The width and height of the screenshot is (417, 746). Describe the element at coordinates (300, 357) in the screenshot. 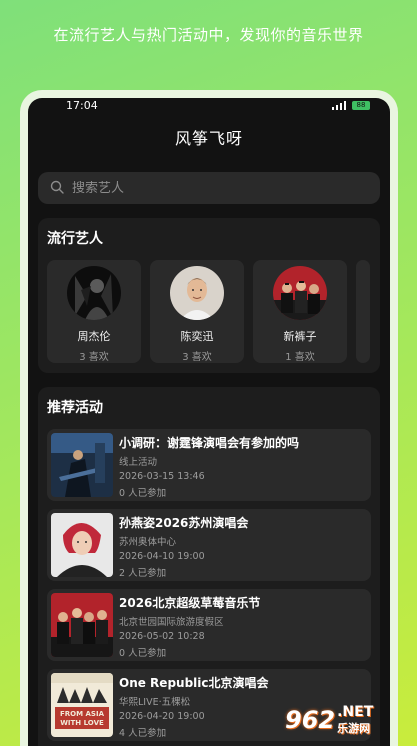

I see `artist-likes: 1 喜欢` at that location.